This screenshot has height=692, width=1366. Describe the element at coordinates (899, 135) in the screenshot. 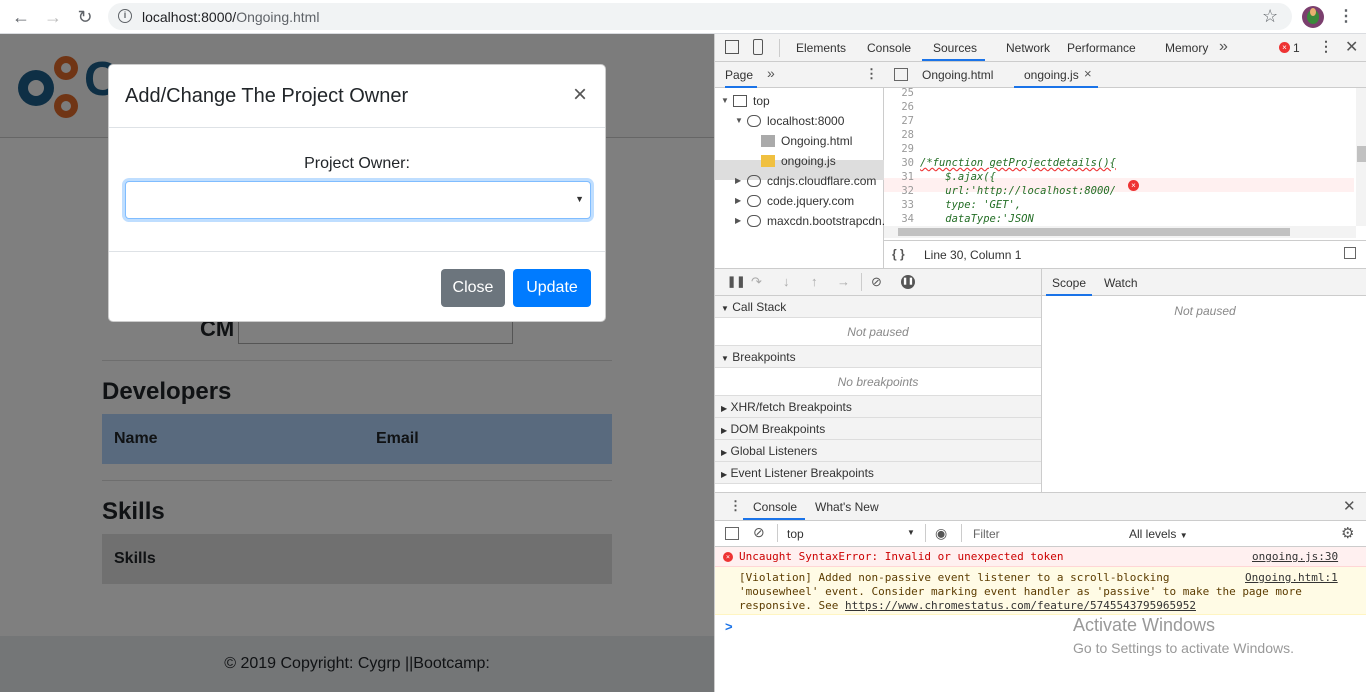

I see `line-number: 28` at that location.